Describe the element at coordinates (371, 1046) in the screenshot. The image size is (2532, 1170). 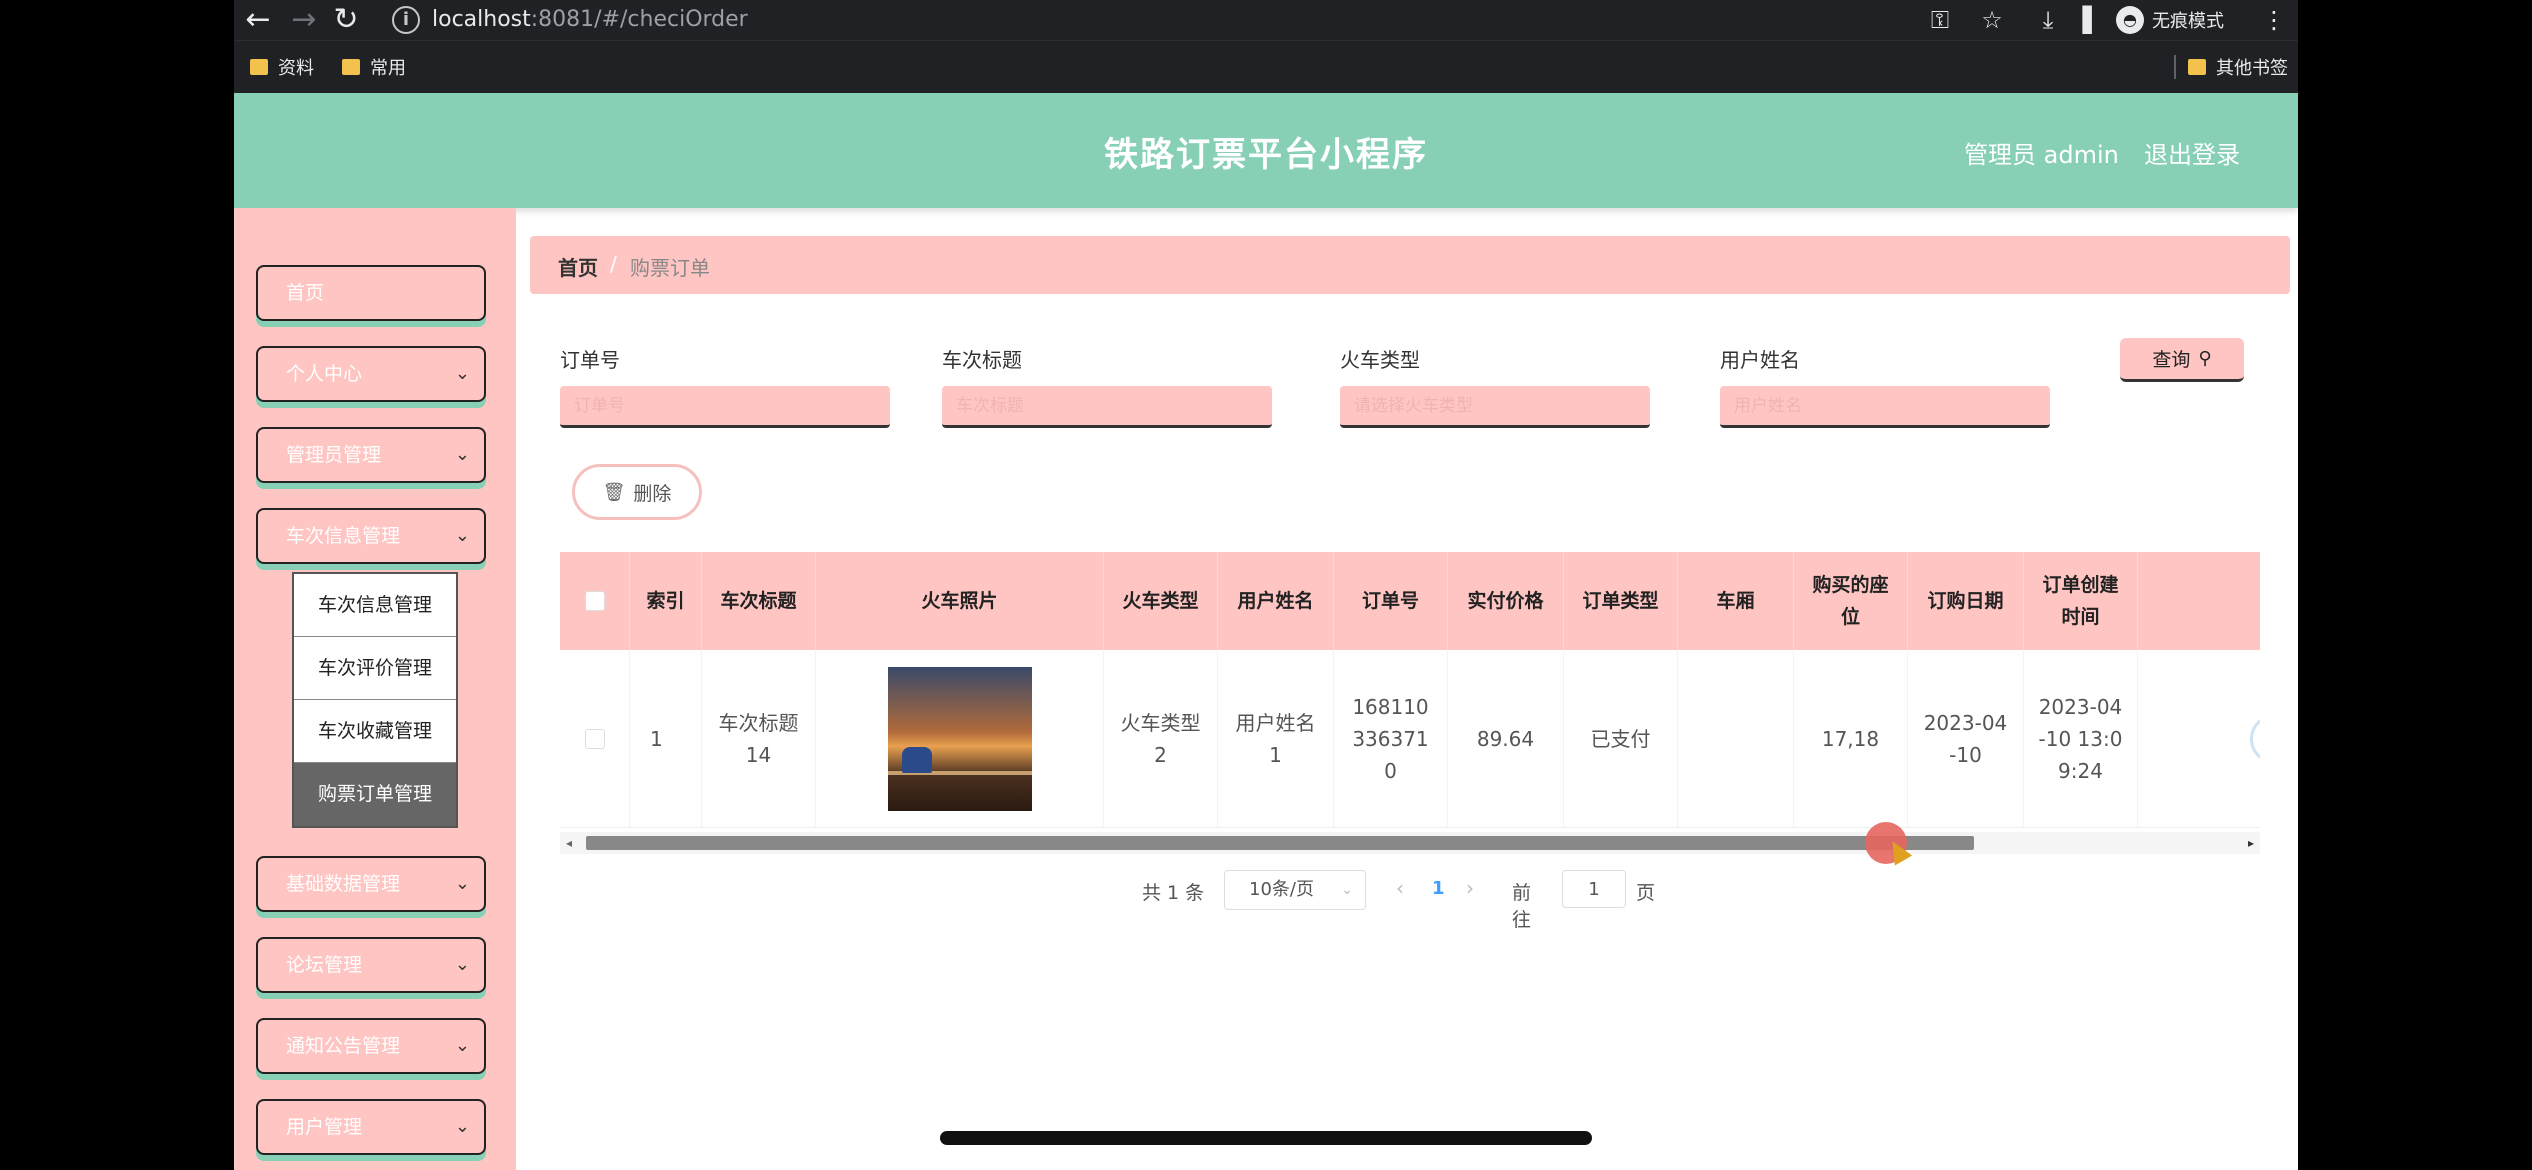
I see `sidebar-item-notices: 通知公告管理 ⌄` at that location.